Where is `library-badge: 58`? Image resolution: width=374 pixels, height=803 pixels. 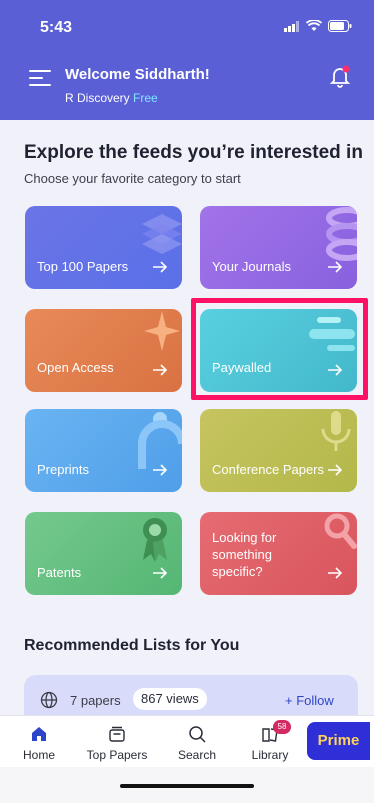 library-badge: 58 is located at coordinates (282, 727).